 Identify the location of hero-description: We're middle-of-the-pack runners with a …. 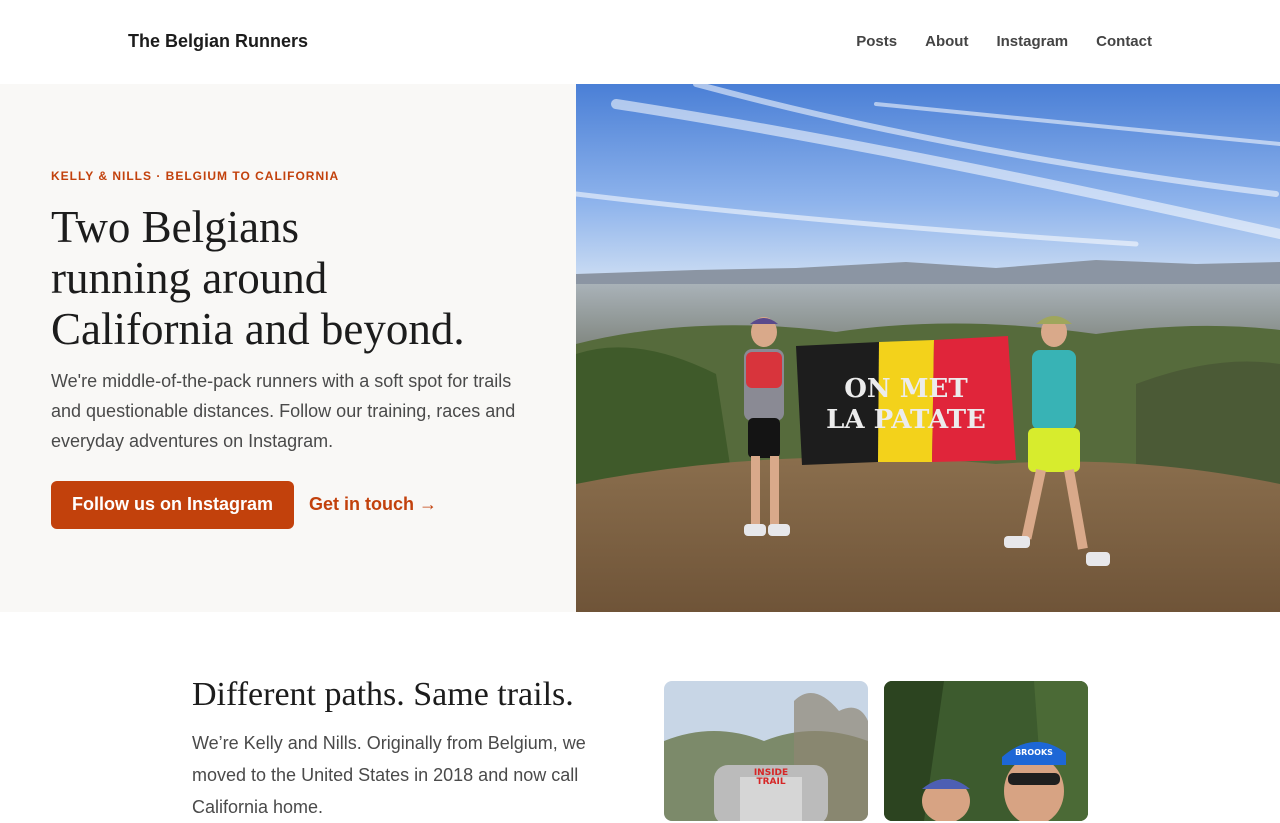
(283, 411).